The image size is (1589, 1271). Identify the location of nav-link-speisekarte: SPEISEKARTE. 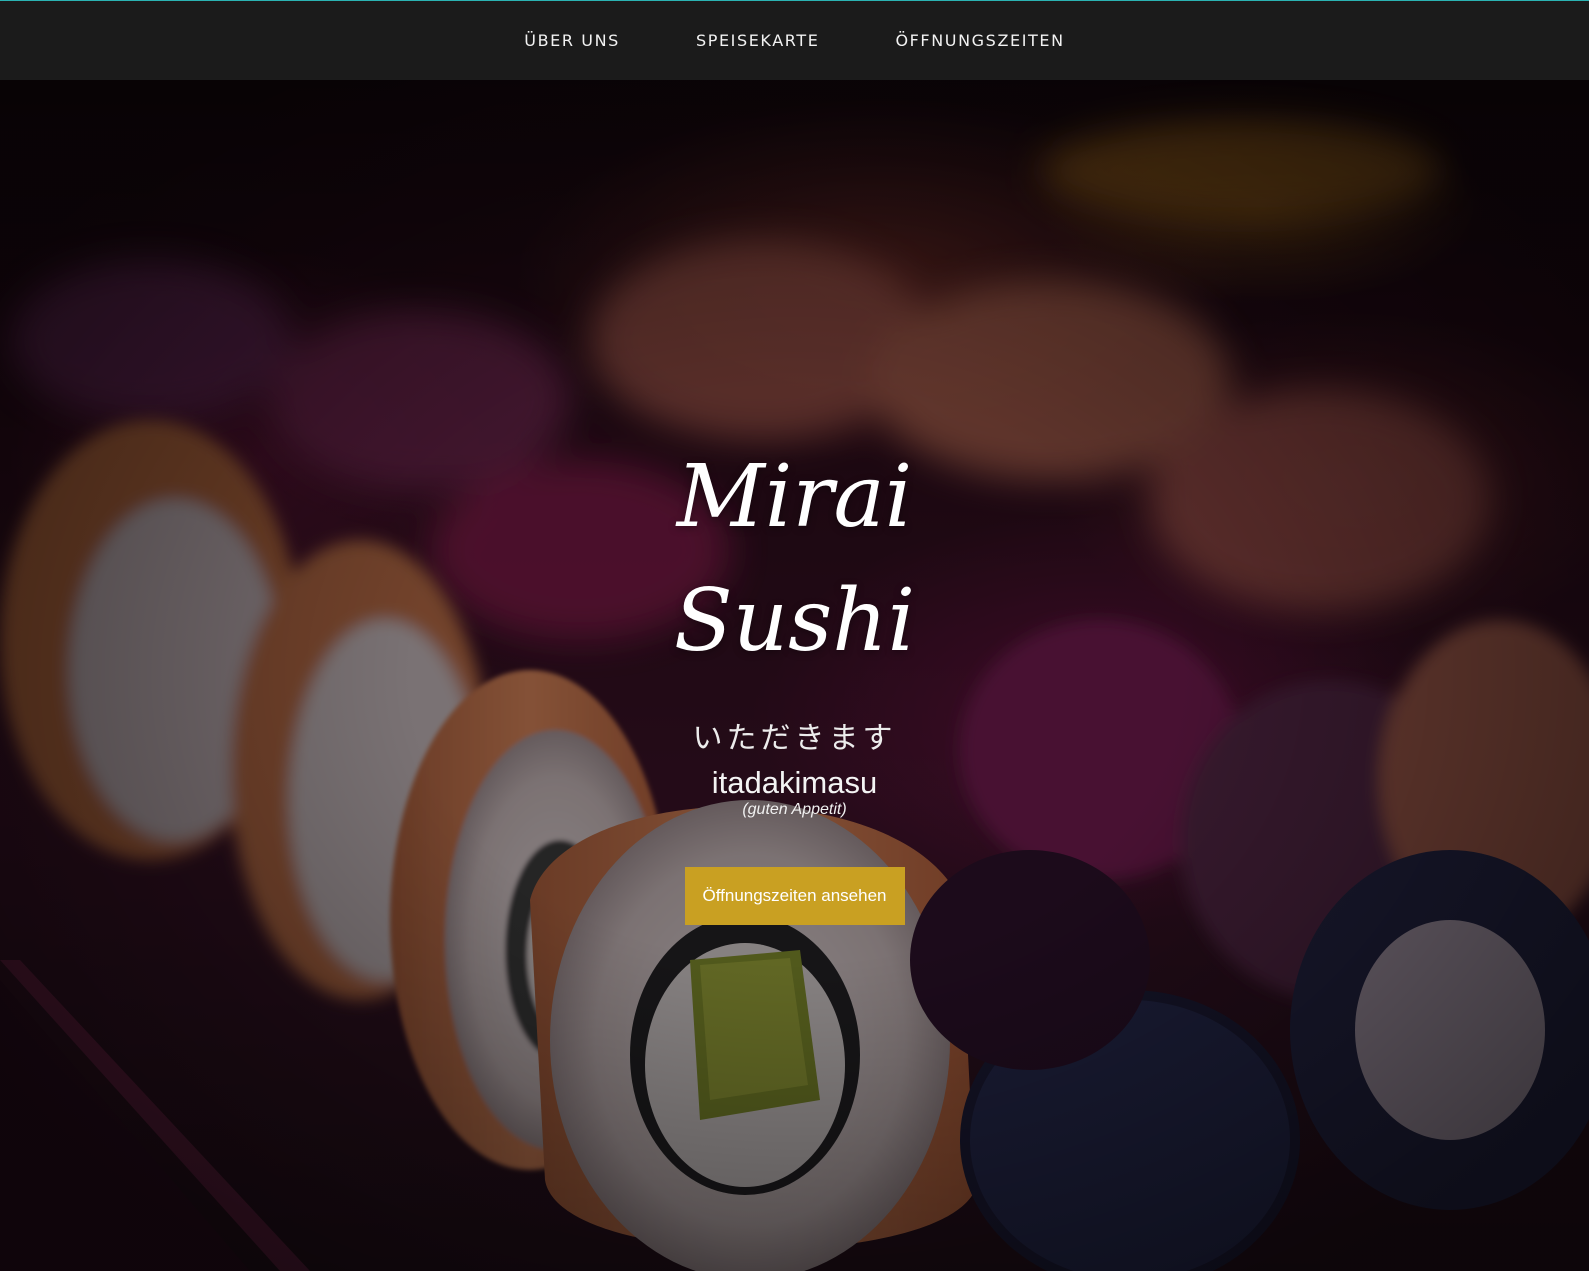
(758, 40).